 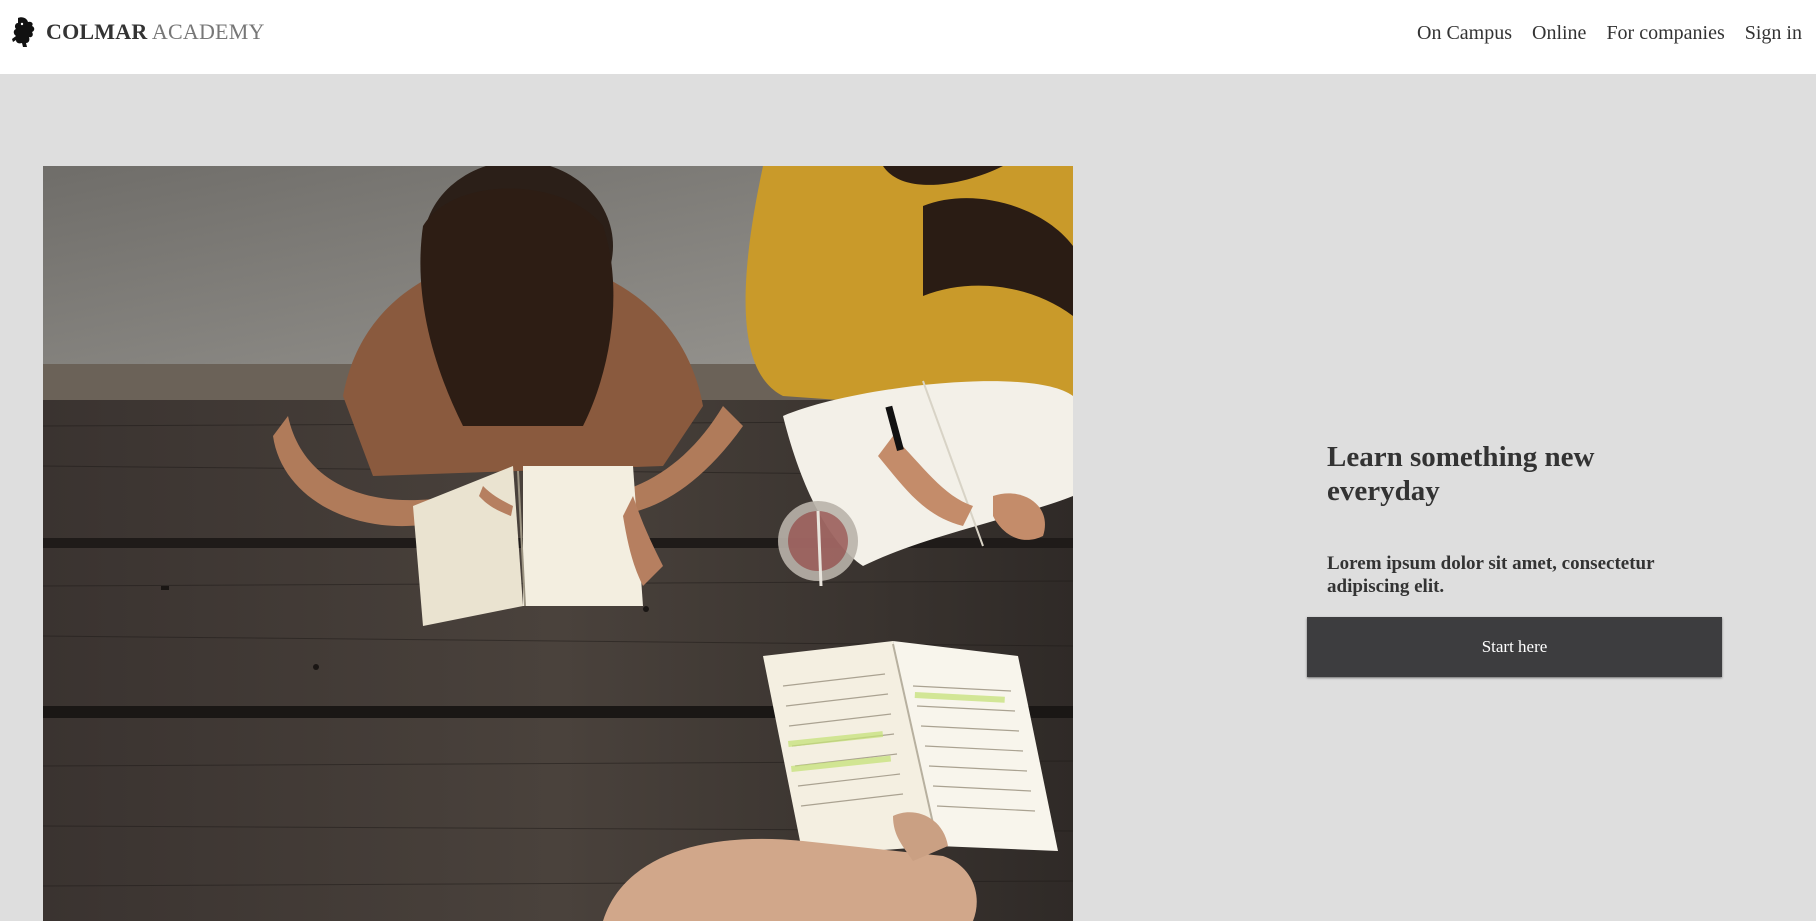 I want to click on nav-link-online: Online, so click(x=1559, y=33).